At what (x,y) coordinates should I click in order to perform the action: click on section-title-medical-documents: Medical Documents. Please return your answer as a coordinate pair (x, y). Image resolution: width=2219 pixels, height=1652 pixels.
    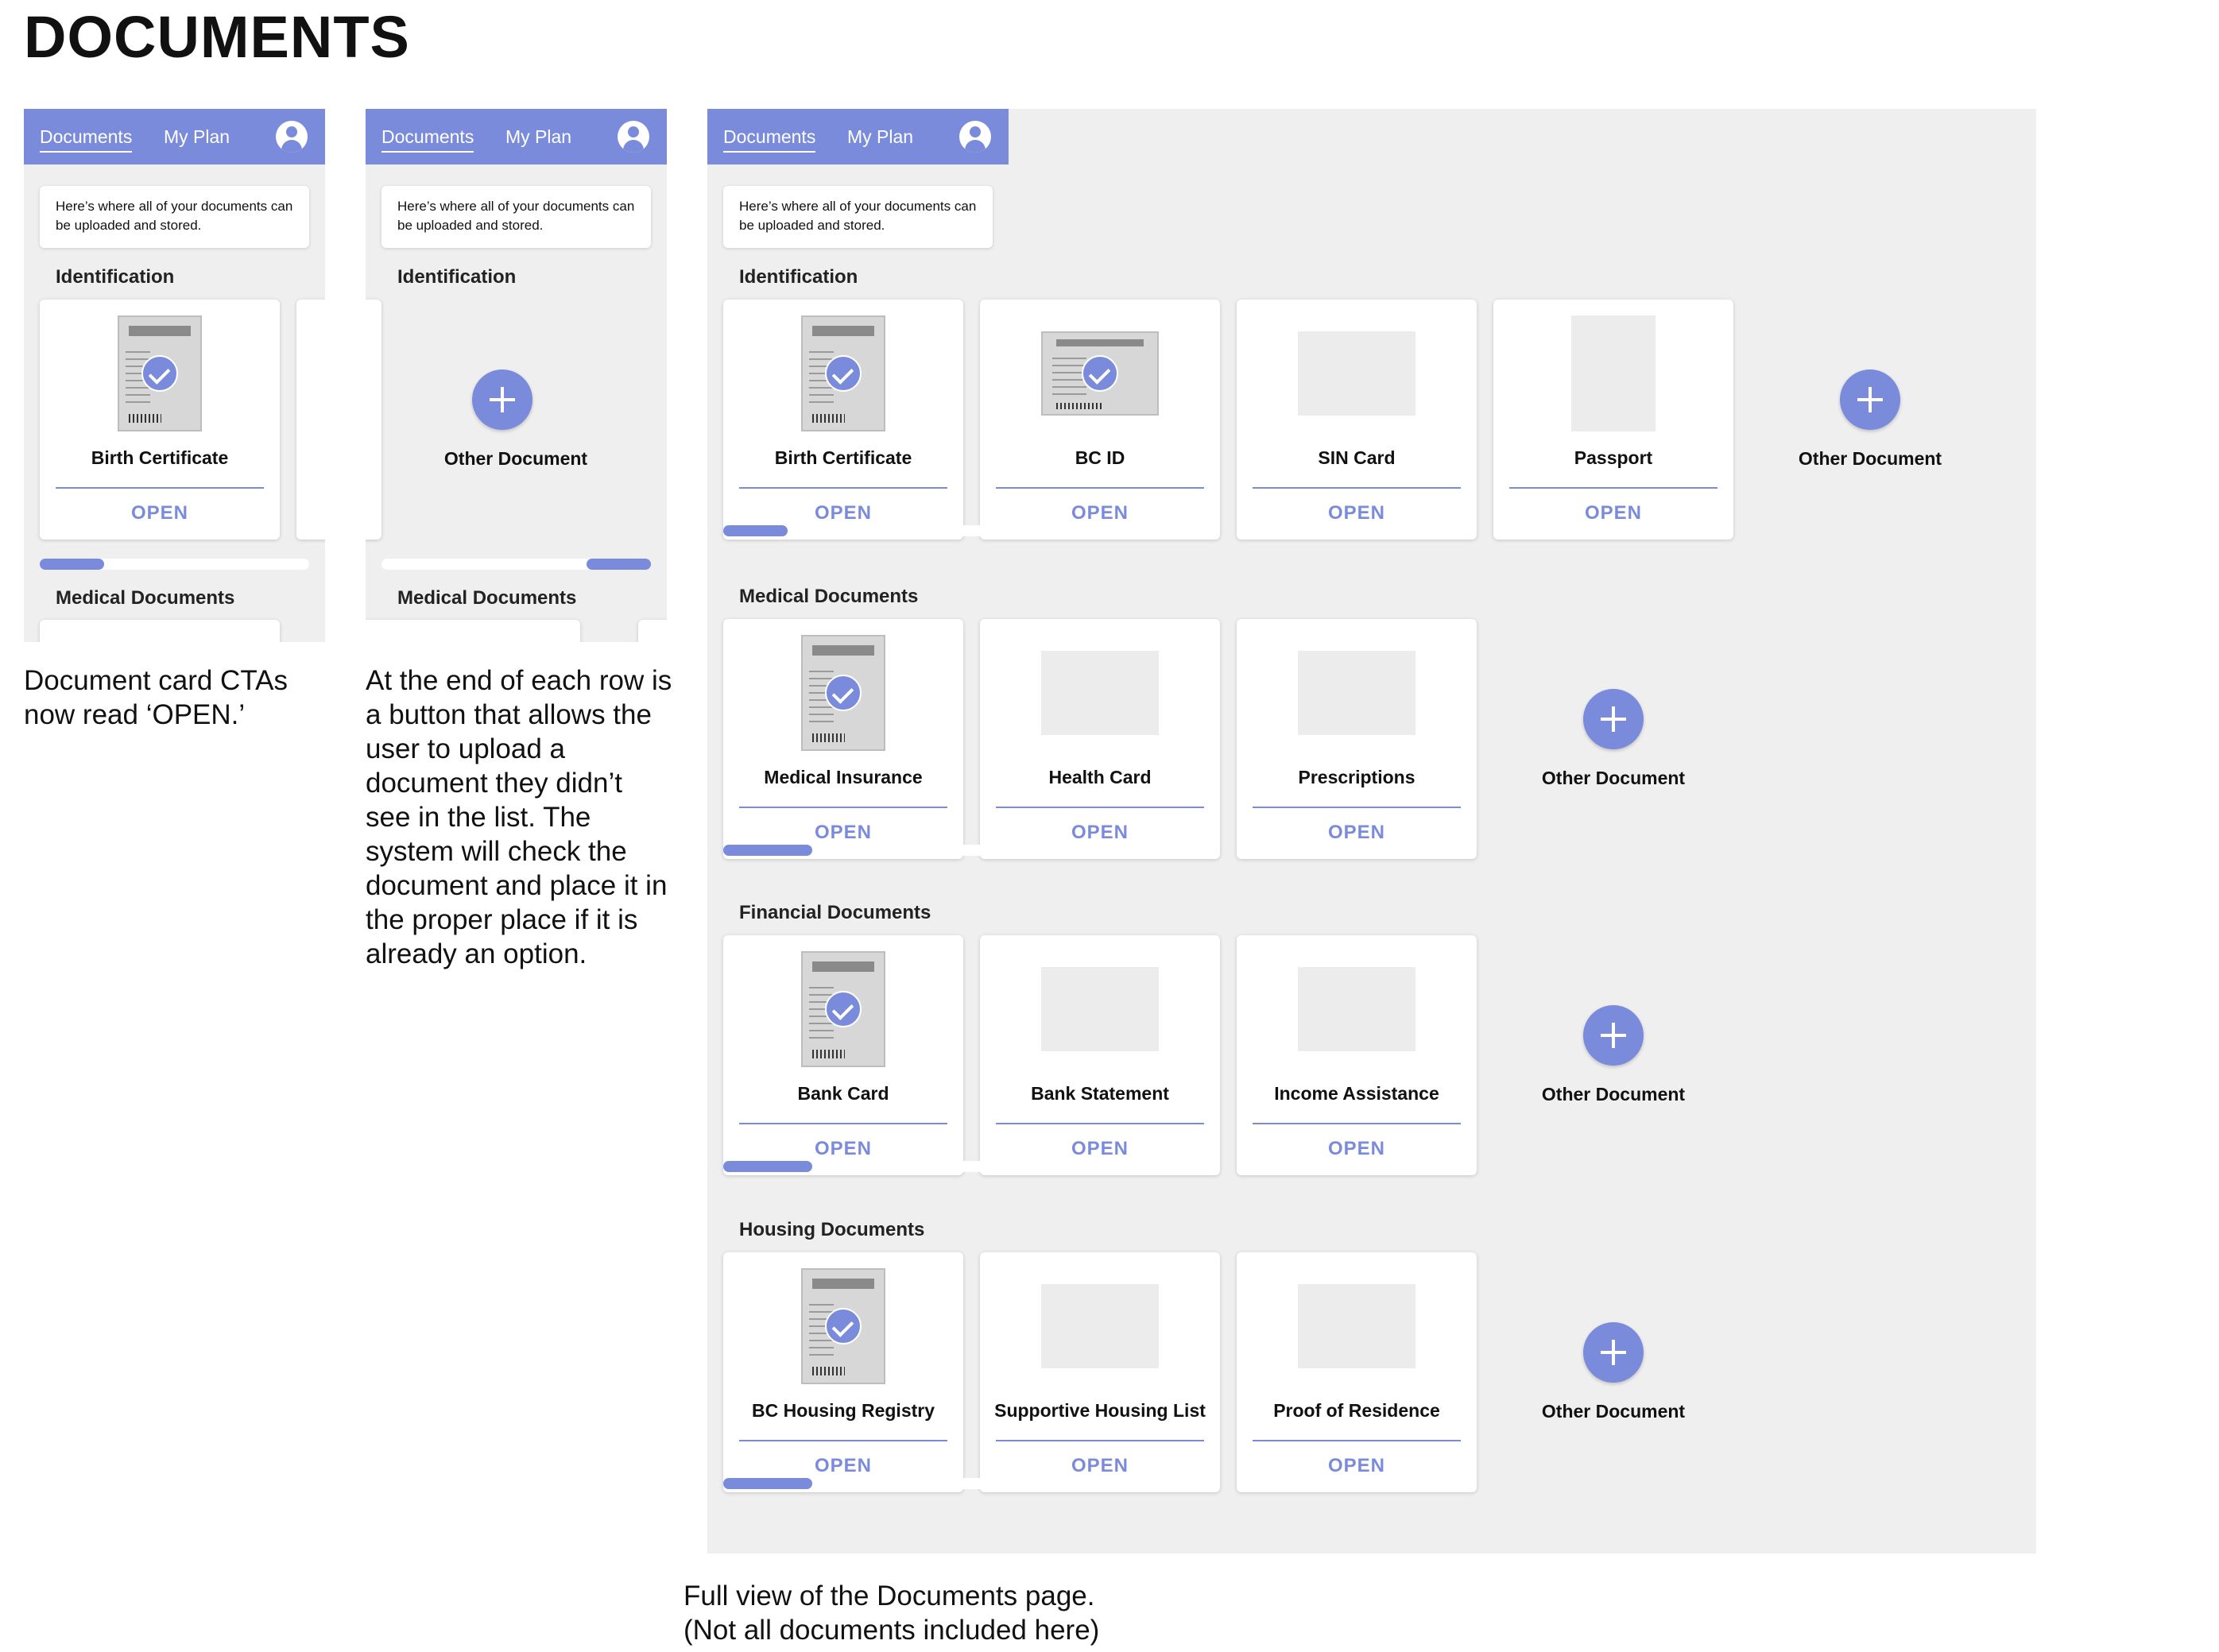
    Looking at the image, I should click on (829, 596).